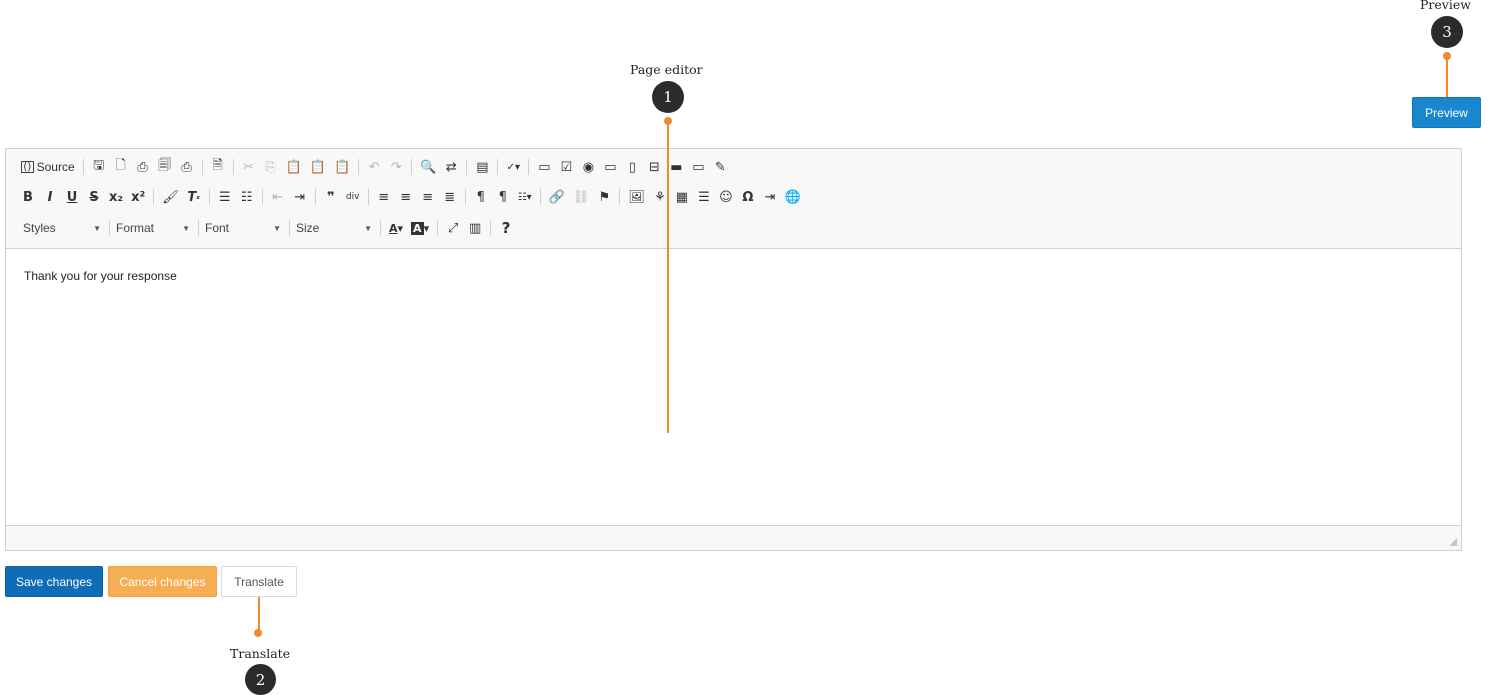 Image resolution: width=1493 pixels, height=695 pixels. What do you see at coordinates (475, 228) in the screenshot?
I see `show-blocks-icon: ▥` at bounding box center [475, 228].